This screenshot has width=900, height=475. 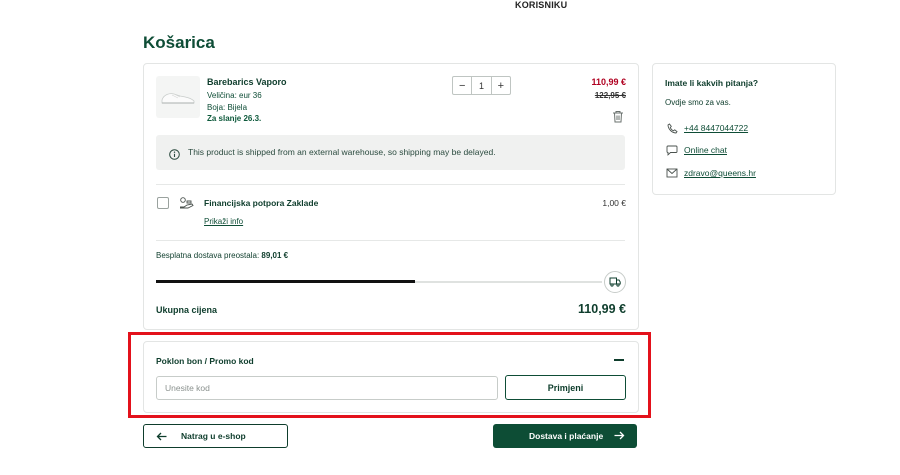 I want to click on help-title: Imate li kakvih pitanja?, so click(x=712, y=83).